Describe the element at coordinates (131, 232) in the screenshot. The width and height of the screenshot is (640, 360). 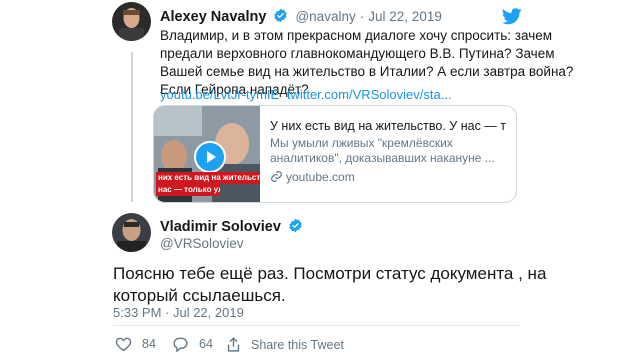
I see `soloviev-avatar` at that location.